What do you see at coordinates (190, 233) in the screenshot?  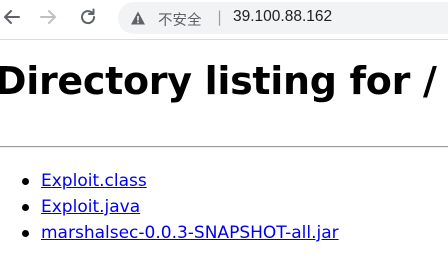 I see `file-link-marshalsec-jar: marshalsec-0.0.3-SNAPSHOT-all.jar` at bounding box center [190, 233].